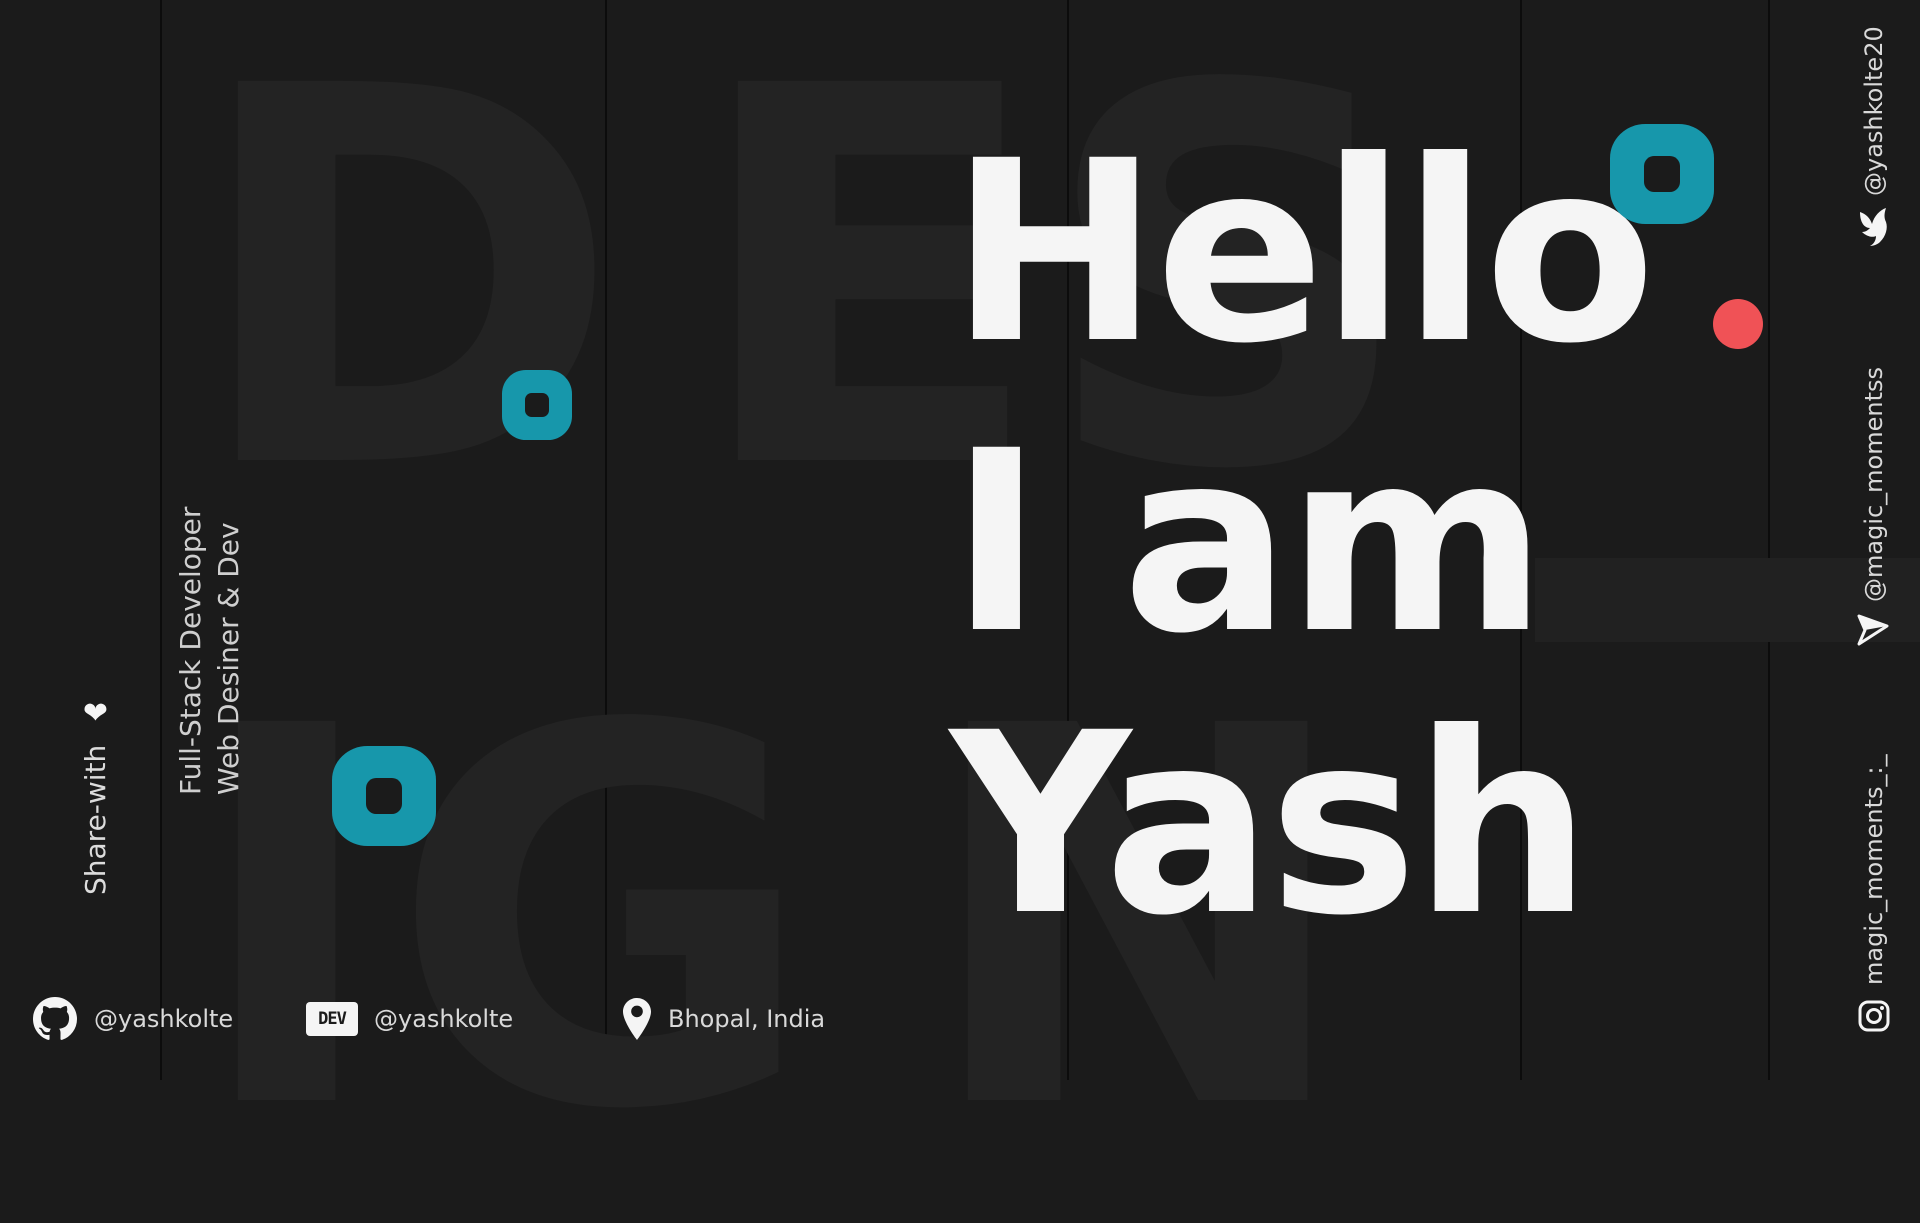 The width and height of the screenshot is (1920, 1223). I want to click on dev-link: DEV @yashkolte, so click(409, 1019).